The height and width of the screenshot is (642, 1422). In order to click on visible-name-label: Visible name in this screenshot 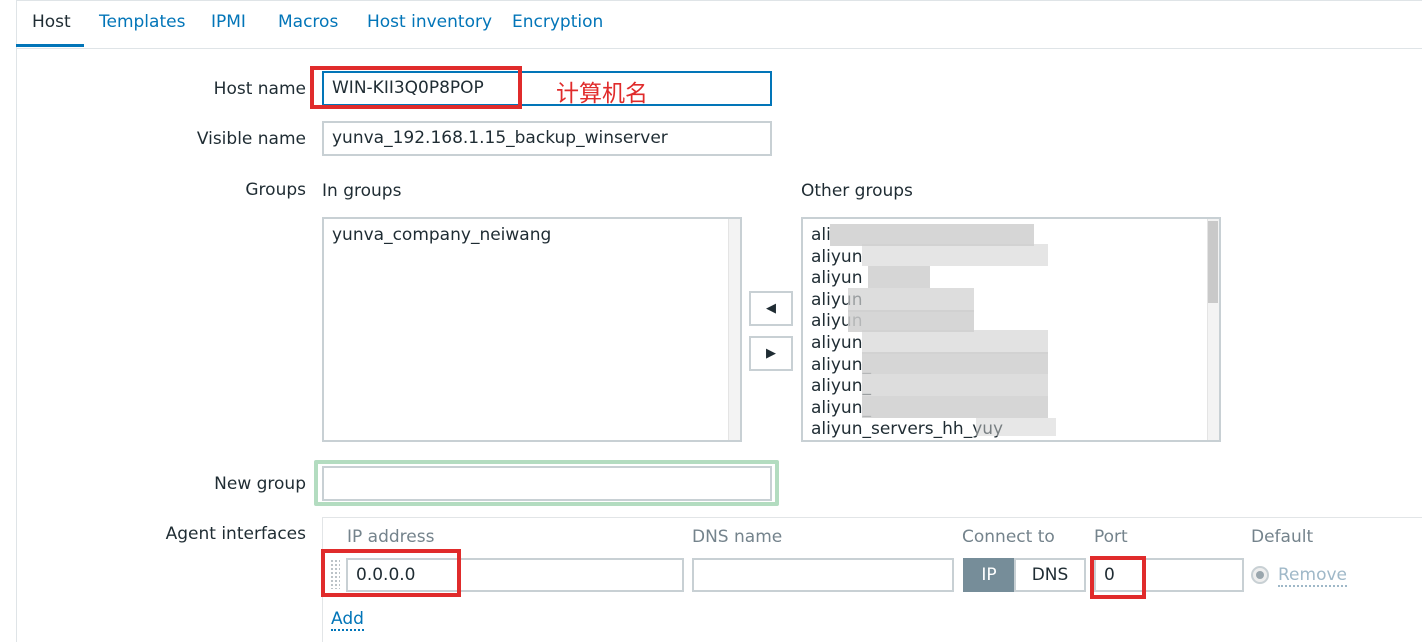, I will do `click(251, 139)`.